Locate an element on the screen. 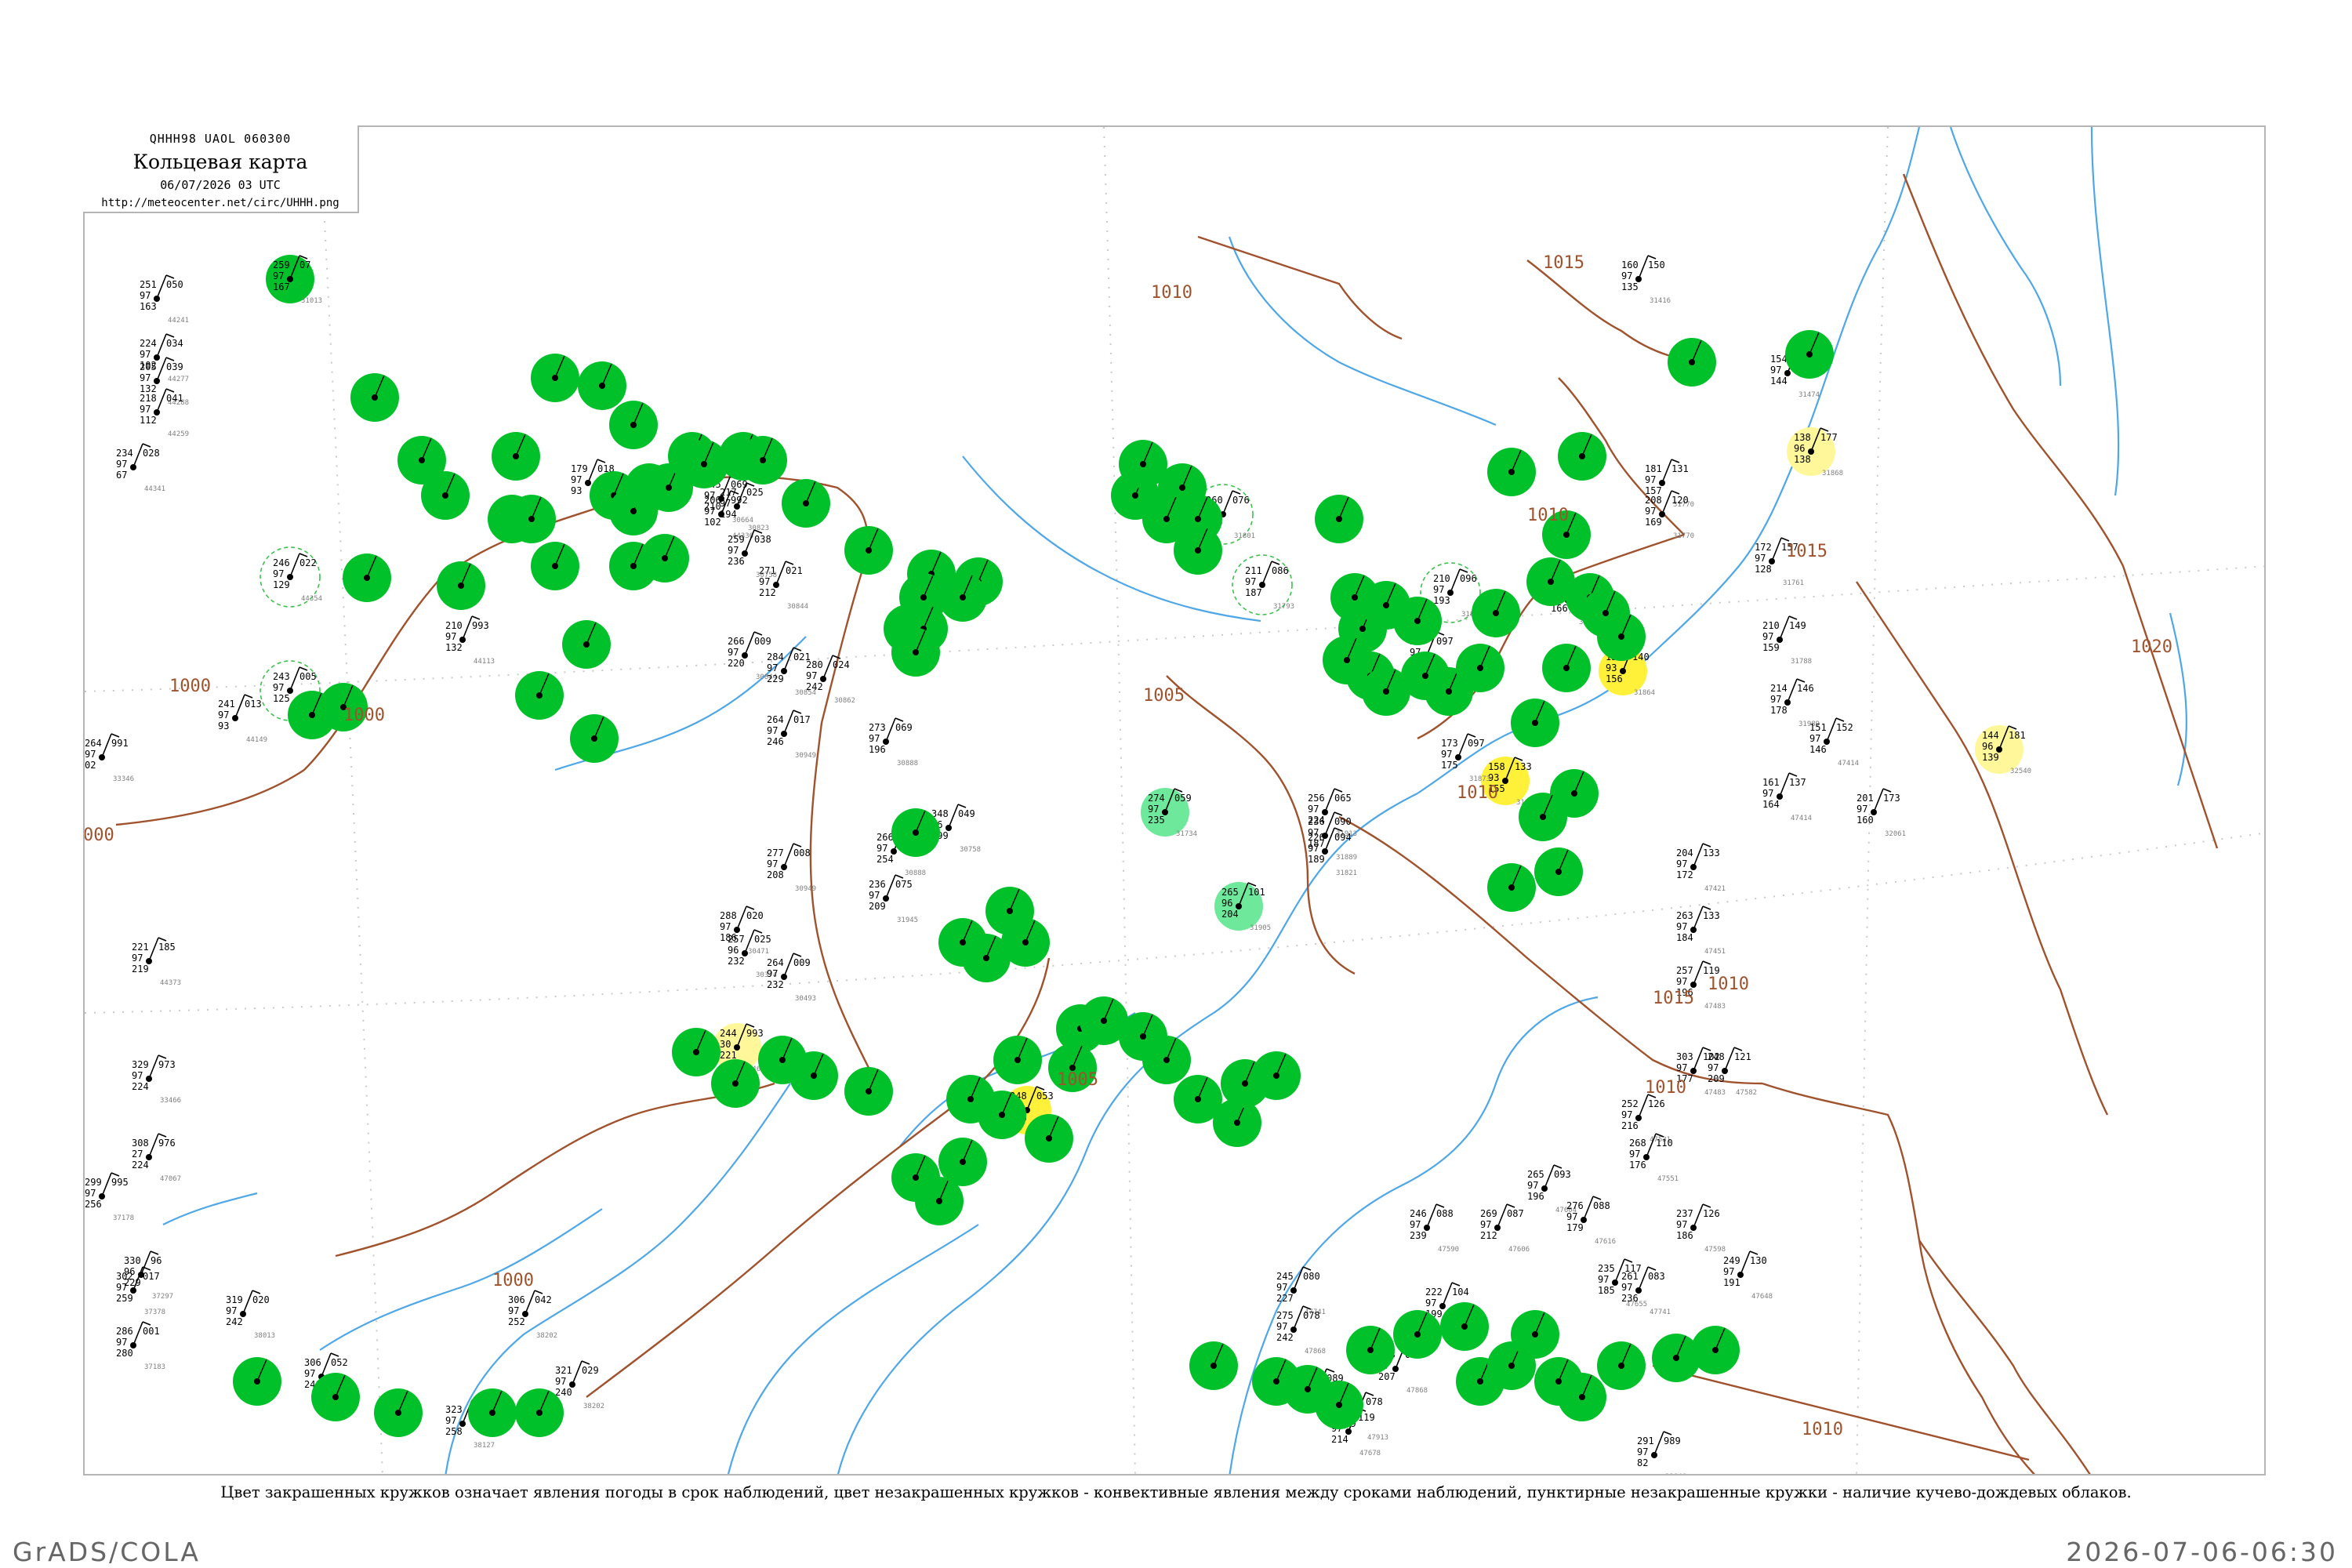 This screenshot has width=2352, height=1568. station-code: 149 is located at coordinates (1797, 625).